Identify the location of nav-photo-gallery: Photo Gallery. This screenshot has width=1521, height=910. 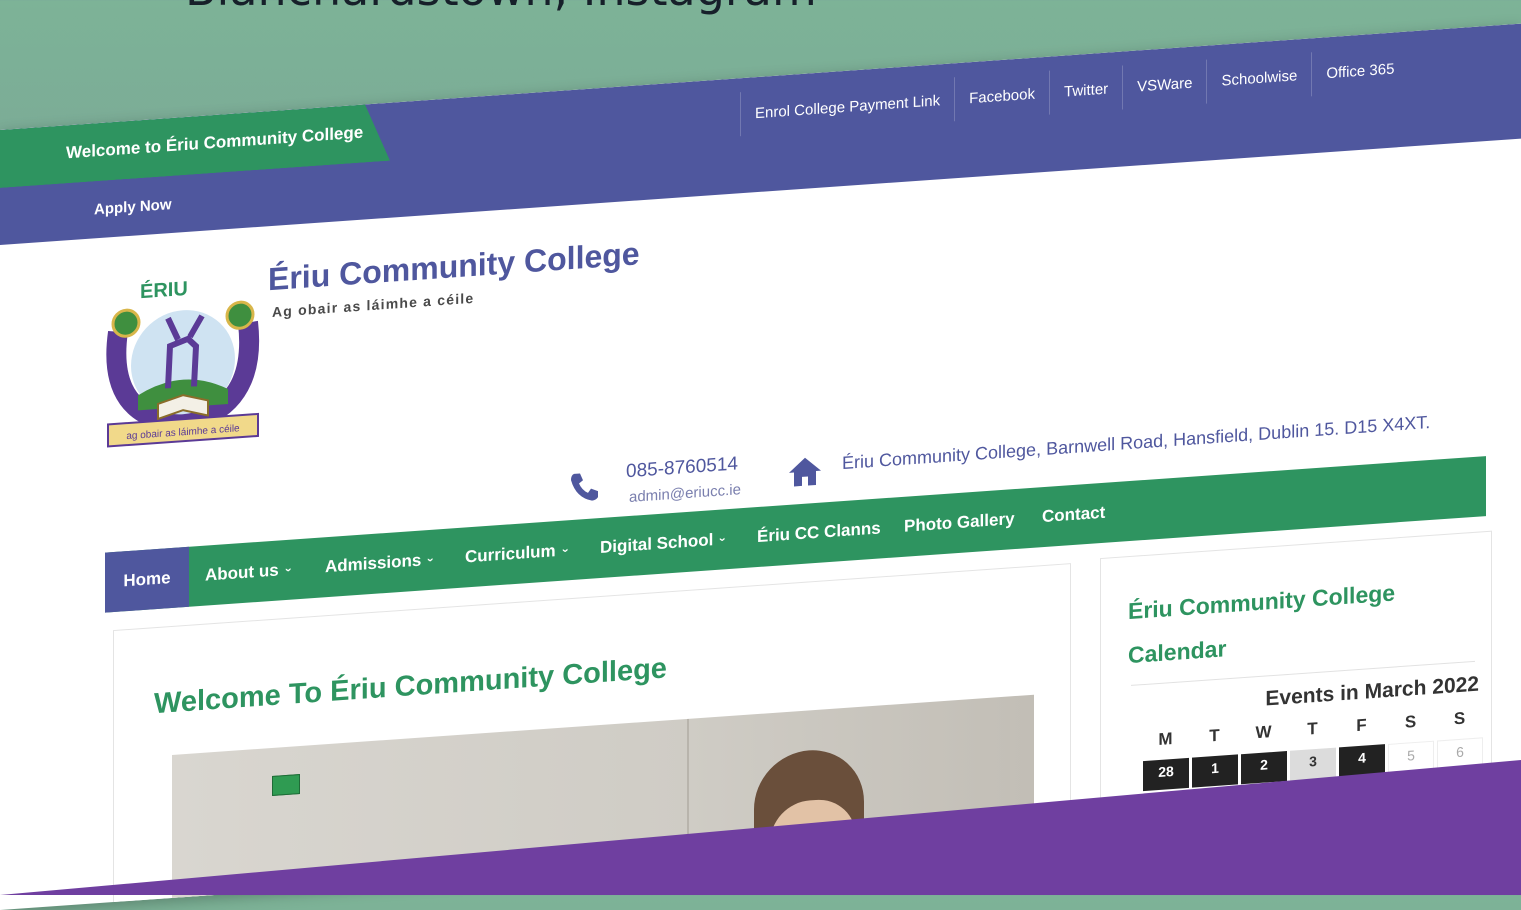
(959, 523).